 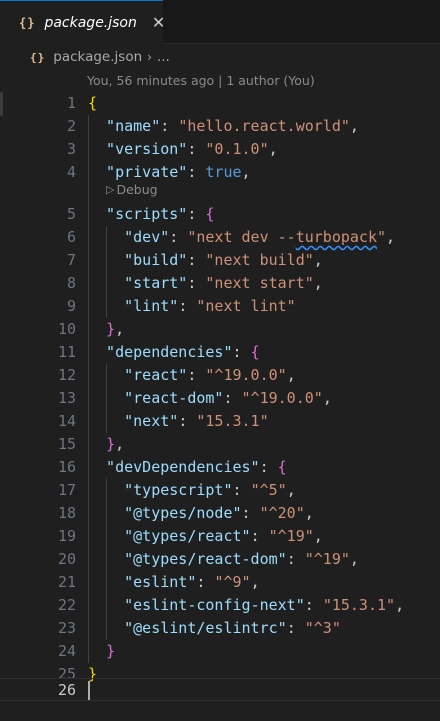 What do you see at coordinates (90, 22) in the screenshot?
I see `tab-label: package.json` at bounding box center [90, 22].